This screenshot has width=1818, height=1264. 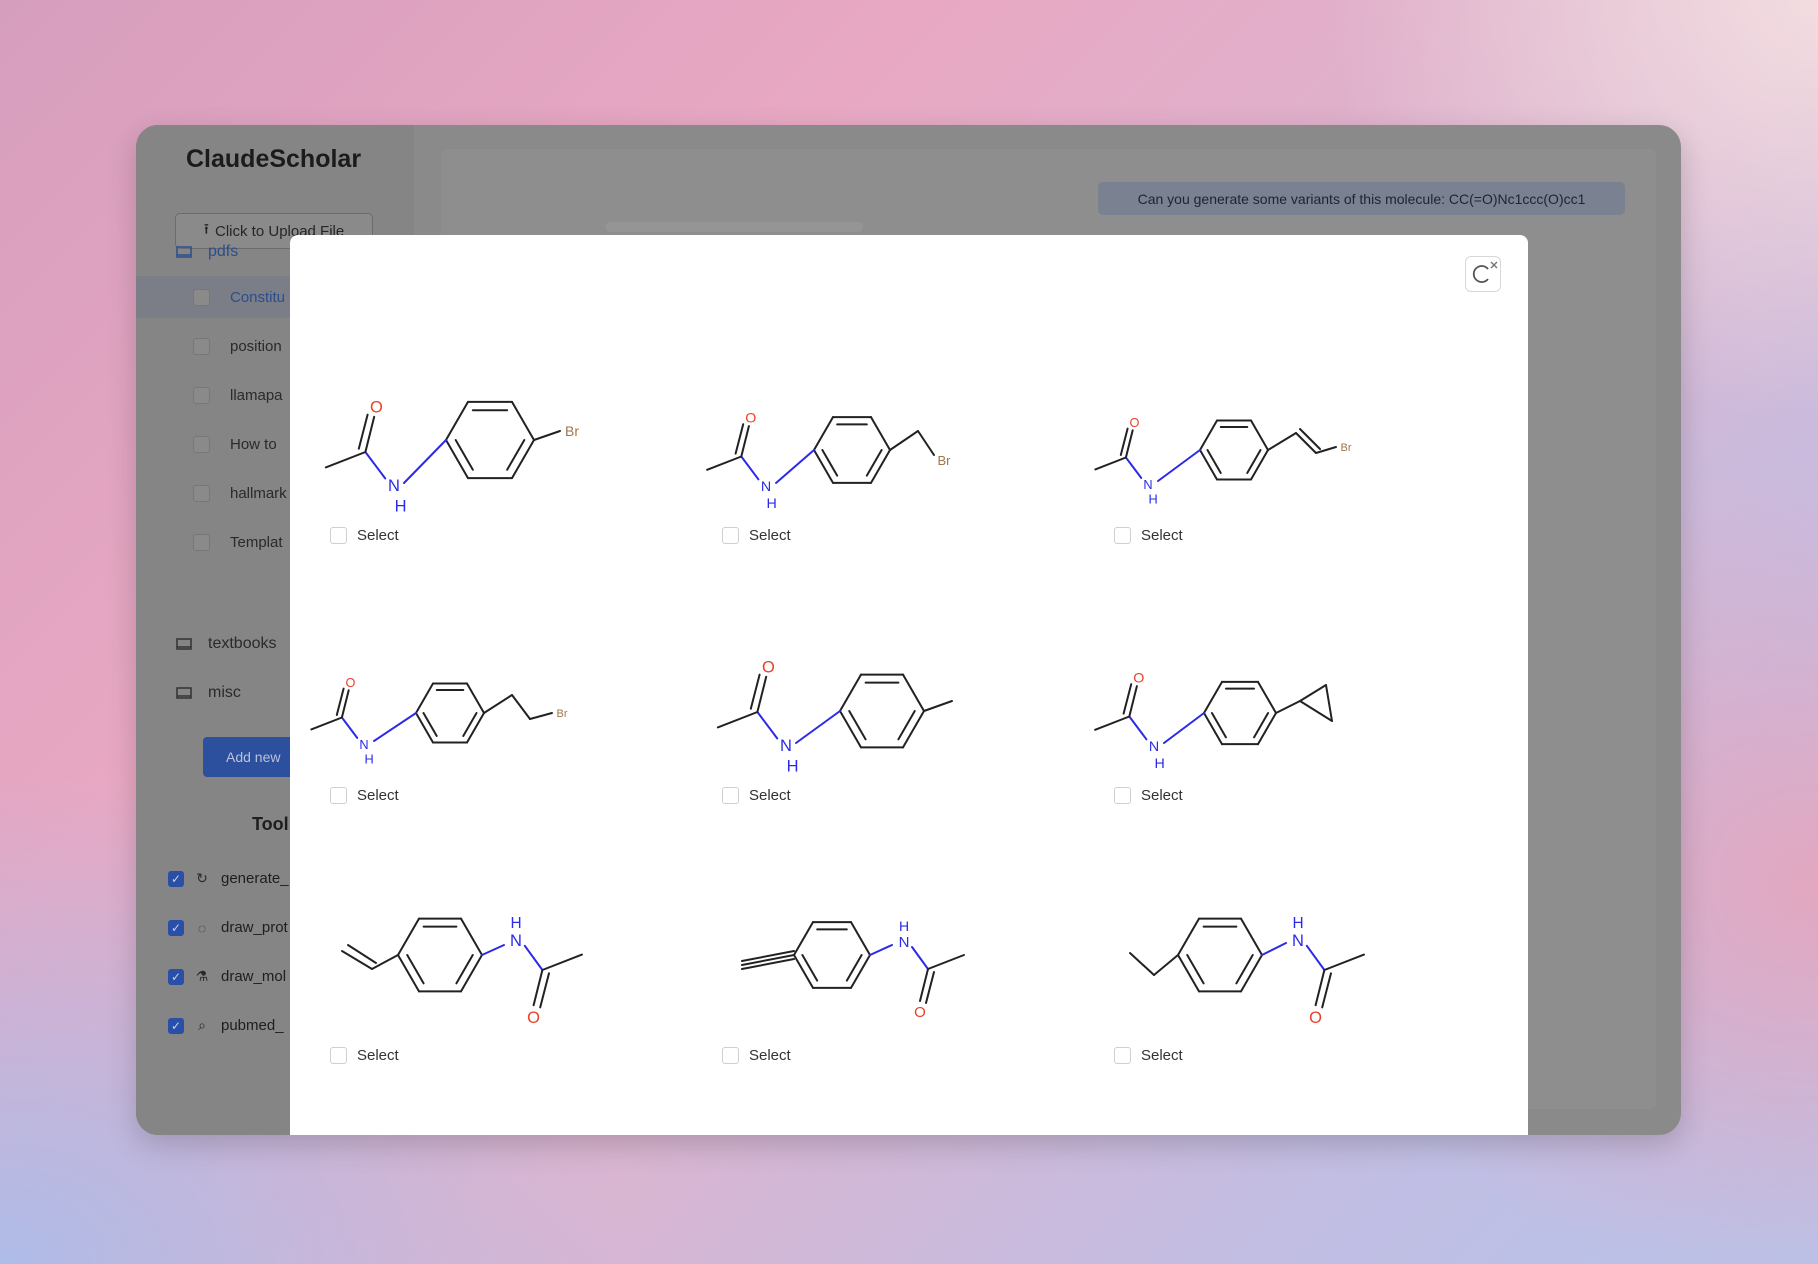 I want to click on folder-misc: misc, so click(x=208, y=693).